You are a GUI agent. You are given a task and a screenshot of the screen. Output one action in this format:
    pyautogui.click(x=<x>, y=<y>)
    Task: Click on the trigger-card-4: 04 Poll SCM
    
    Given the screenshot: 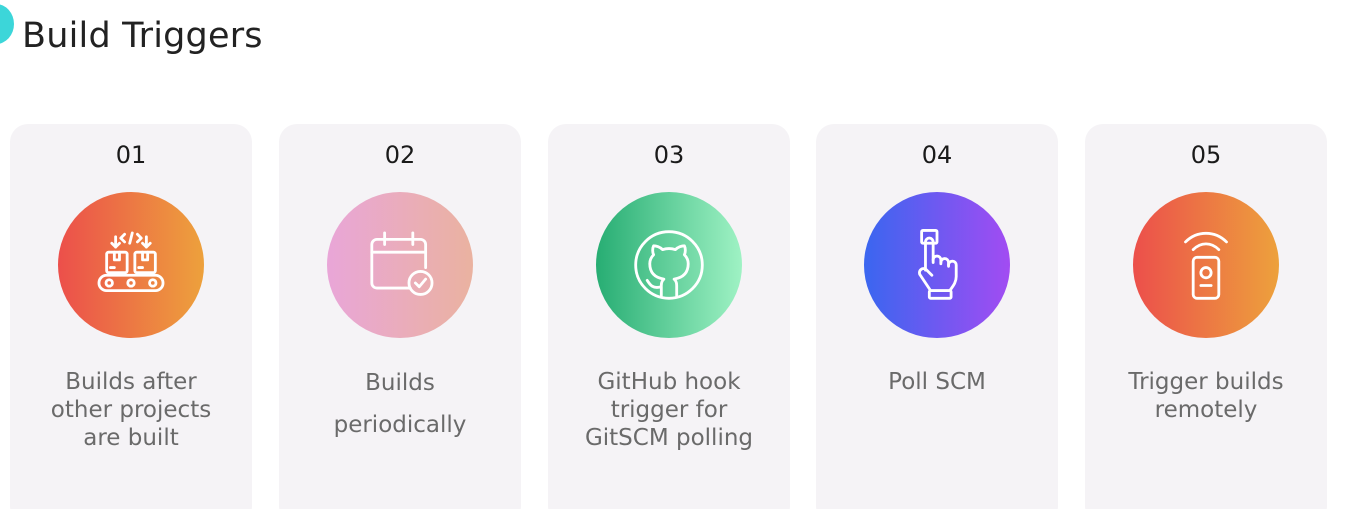 What is the action you would take?
    pyautogui.click(x=937, y=316)
    